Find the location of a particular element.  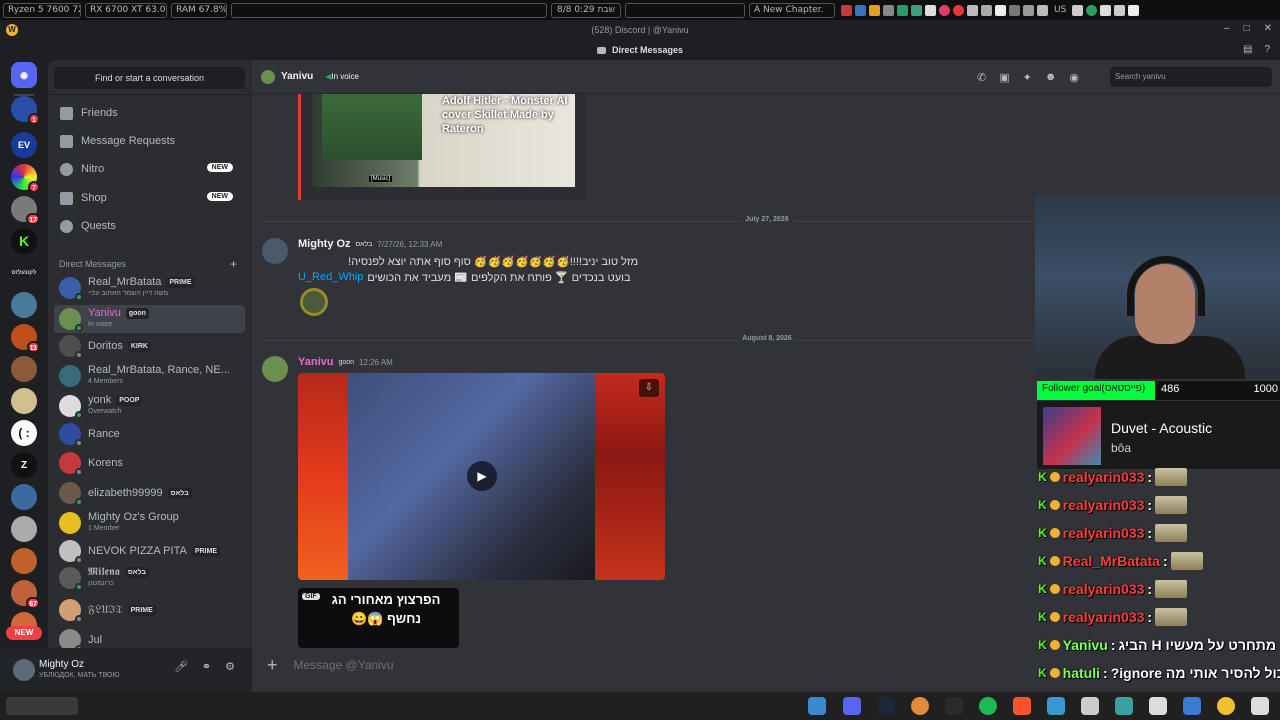

steam-taskbar-icon is located at coordinates (886, 706).